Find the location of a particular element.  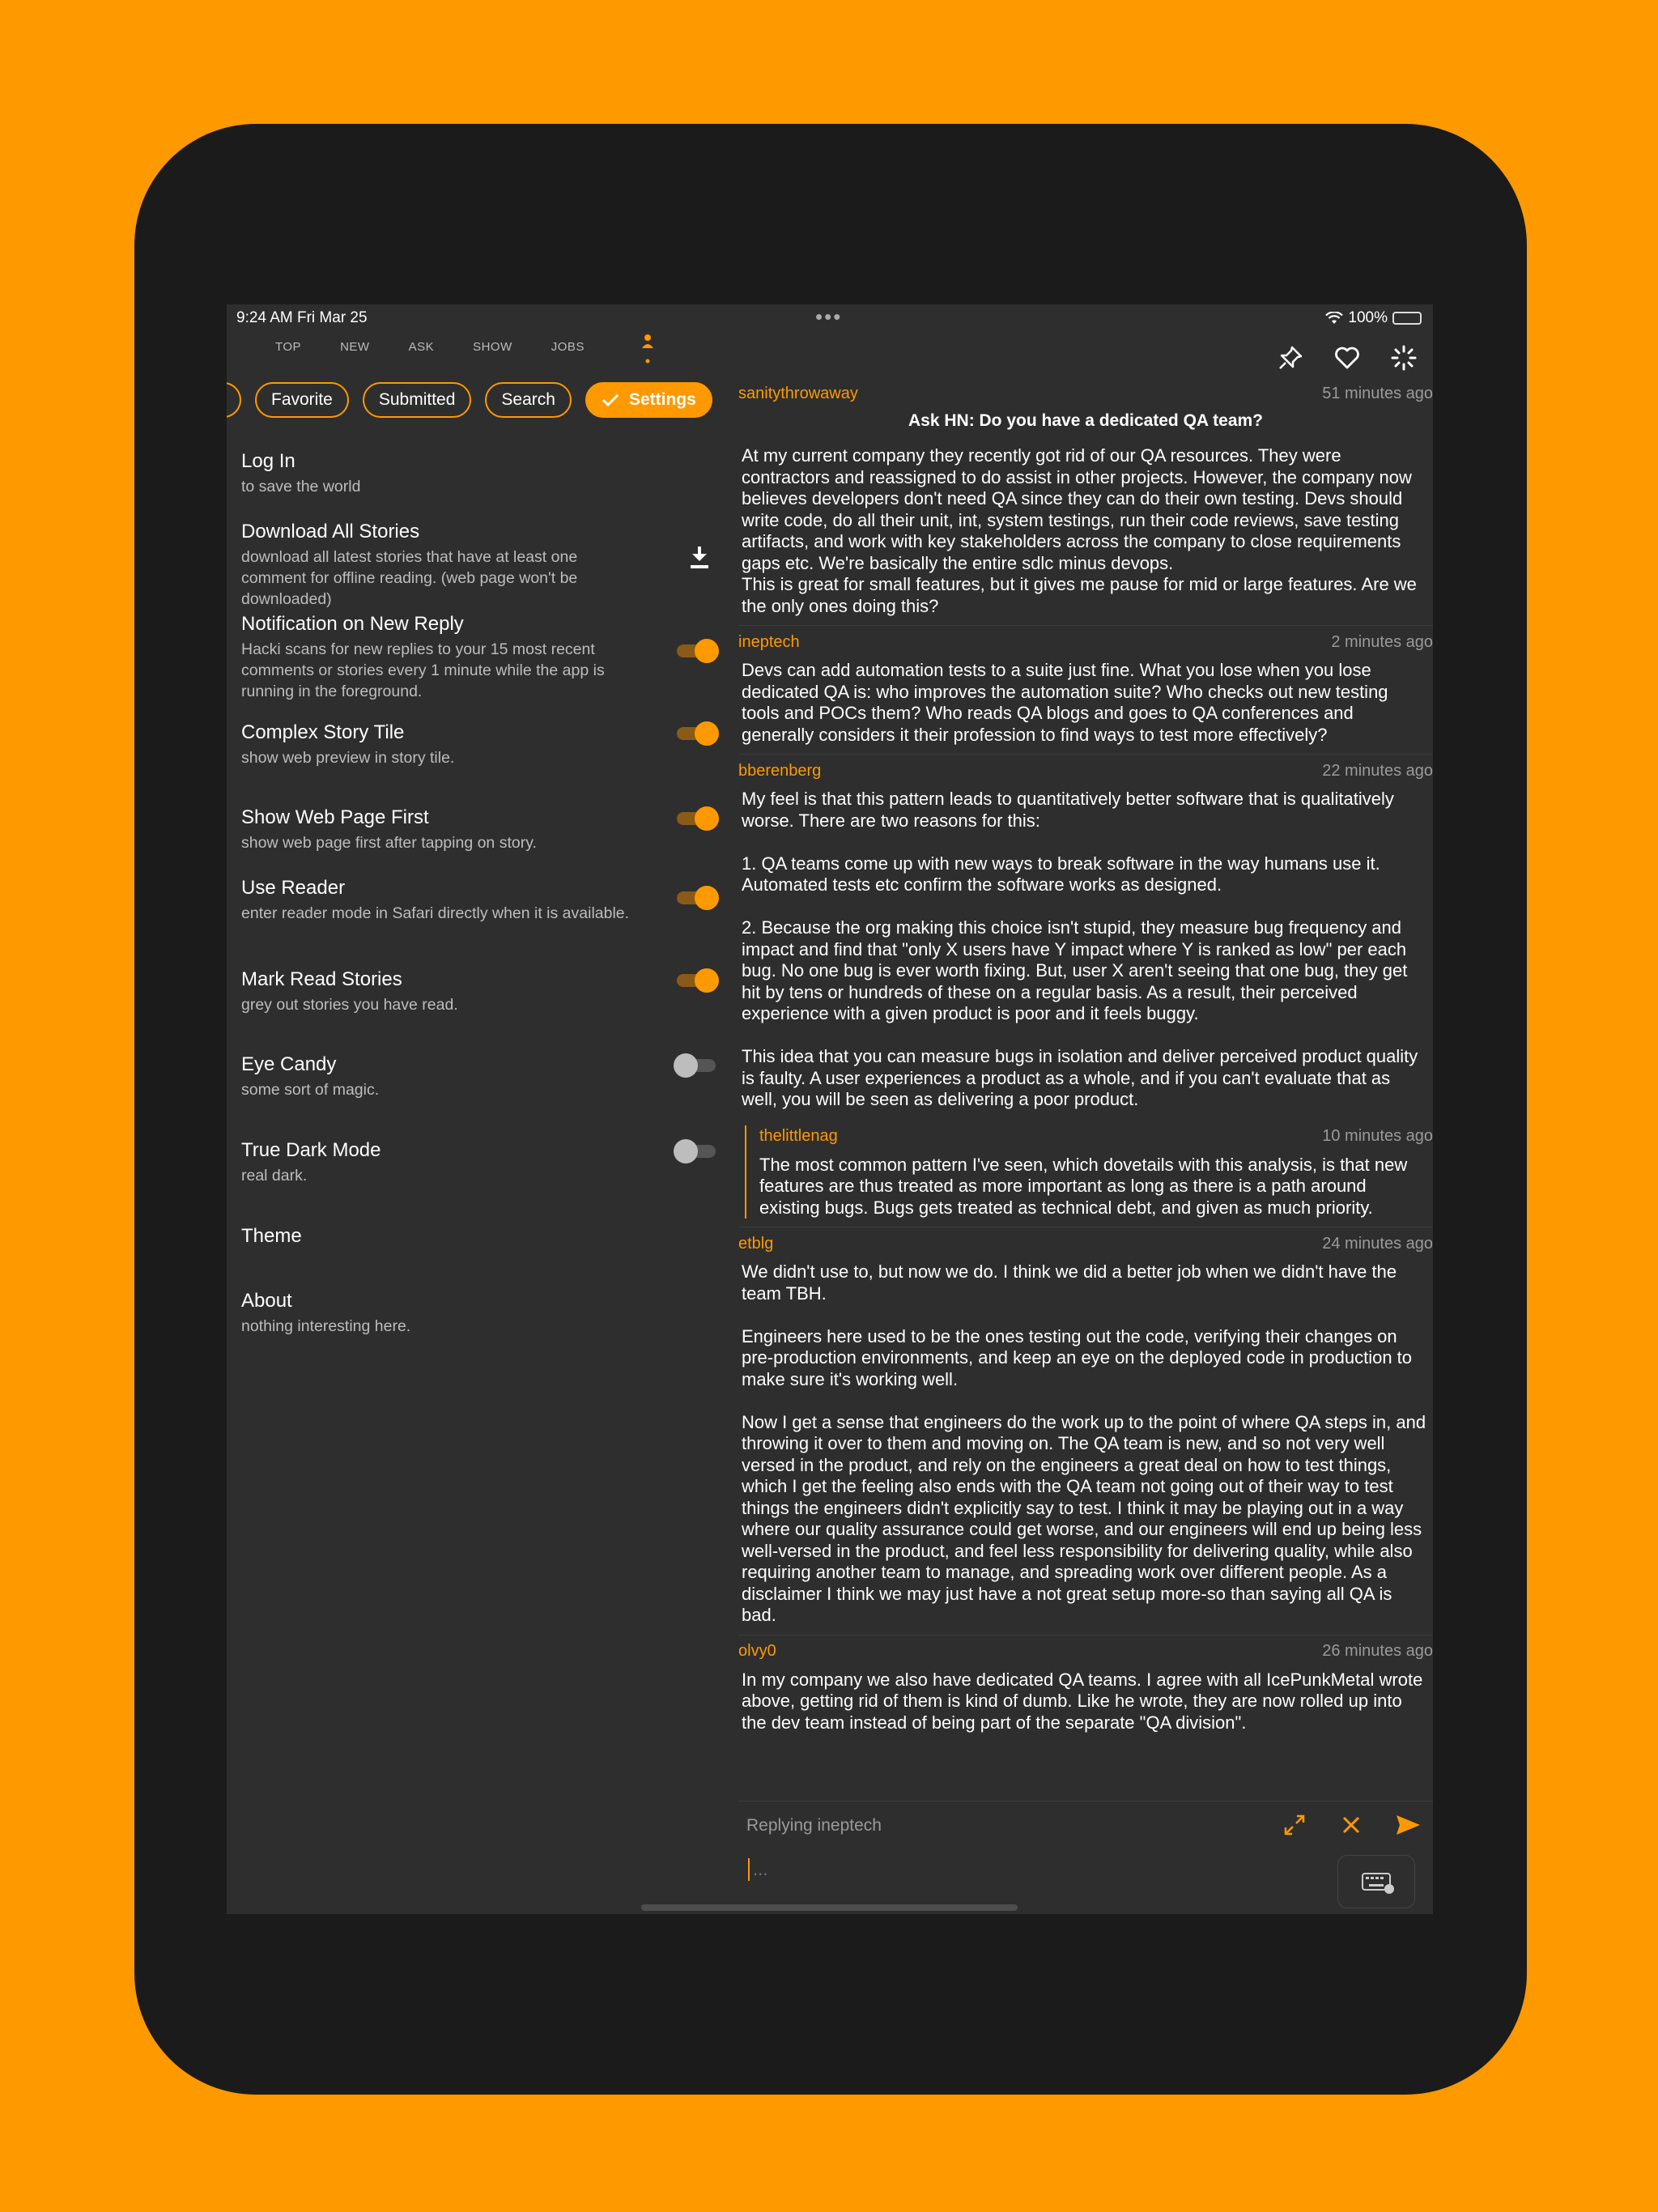

setting-subtitle: real dark. is located at coordinates (274, 1176).